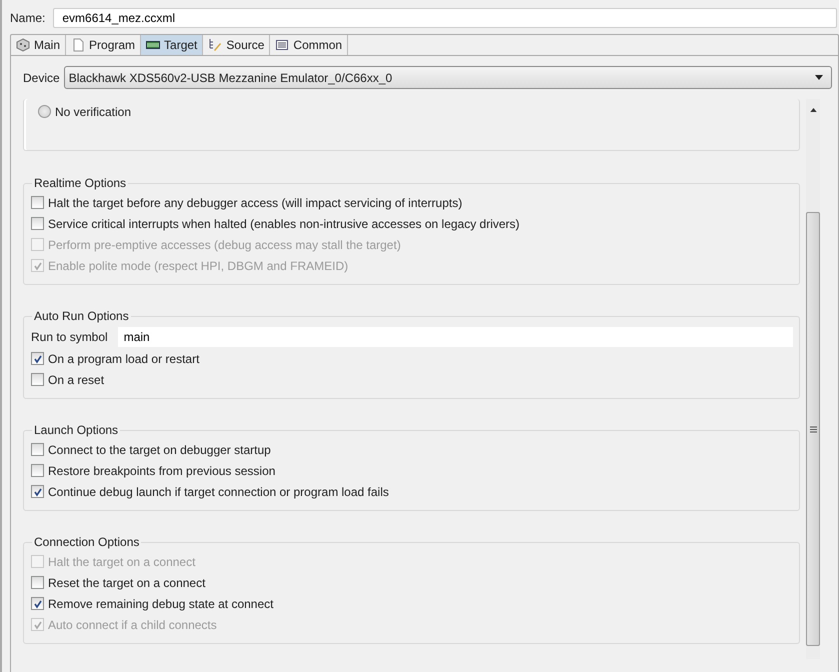 Image resolution: width=839 pixels, height=672 pixels. What do you see at coordinates (448, 77) in the screenshot?
I see `device-dropdown: Blackhawk XDS560v2-USB Mezzanine Emulator_0/C66xx_0` at bounding box center [448, 77].